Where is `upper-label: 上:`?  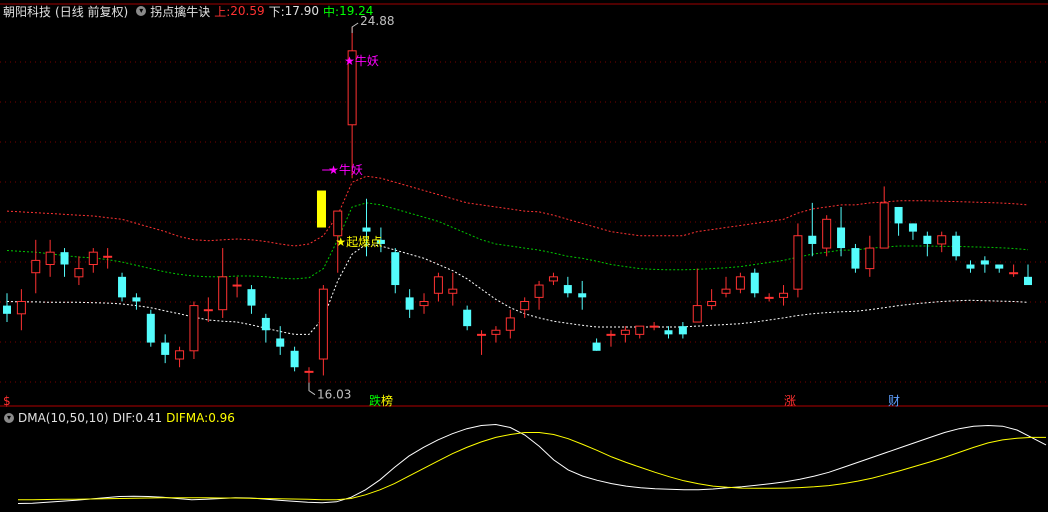
upper-label: 上: is located at coordinates (222, 11).